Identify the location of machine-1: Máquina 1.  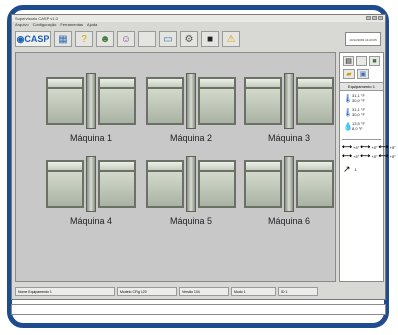
(91, 108).